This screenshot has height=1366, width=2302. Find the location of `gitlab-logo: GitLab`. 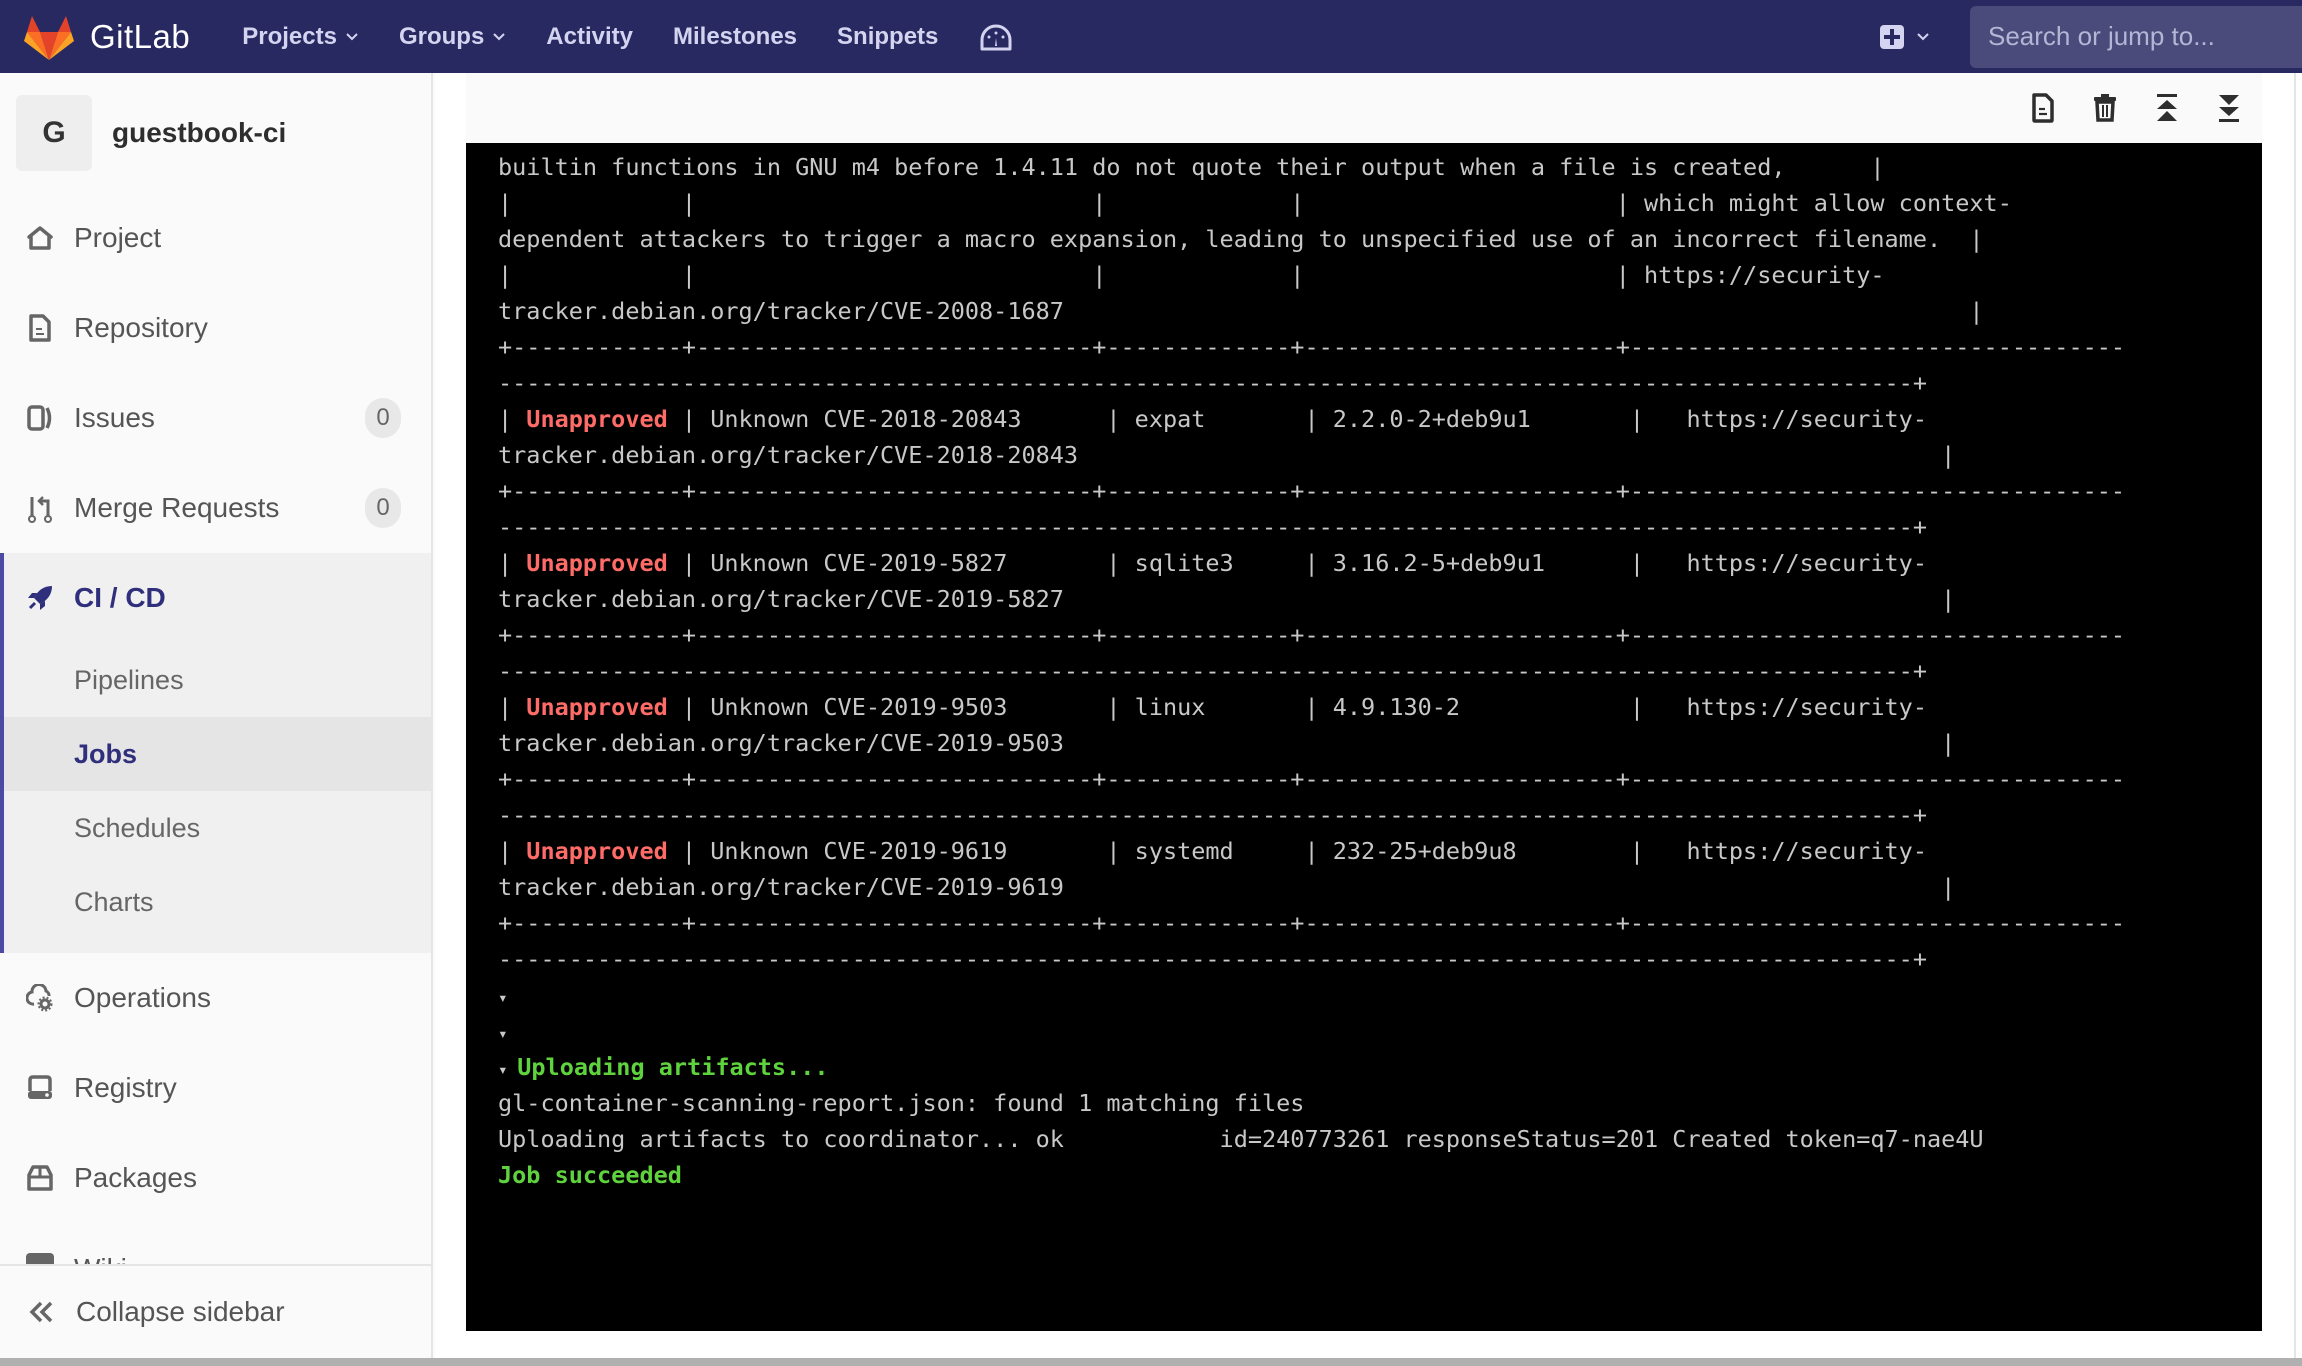

gitlab-logo: GitLab is located at coordinates (107, 36).